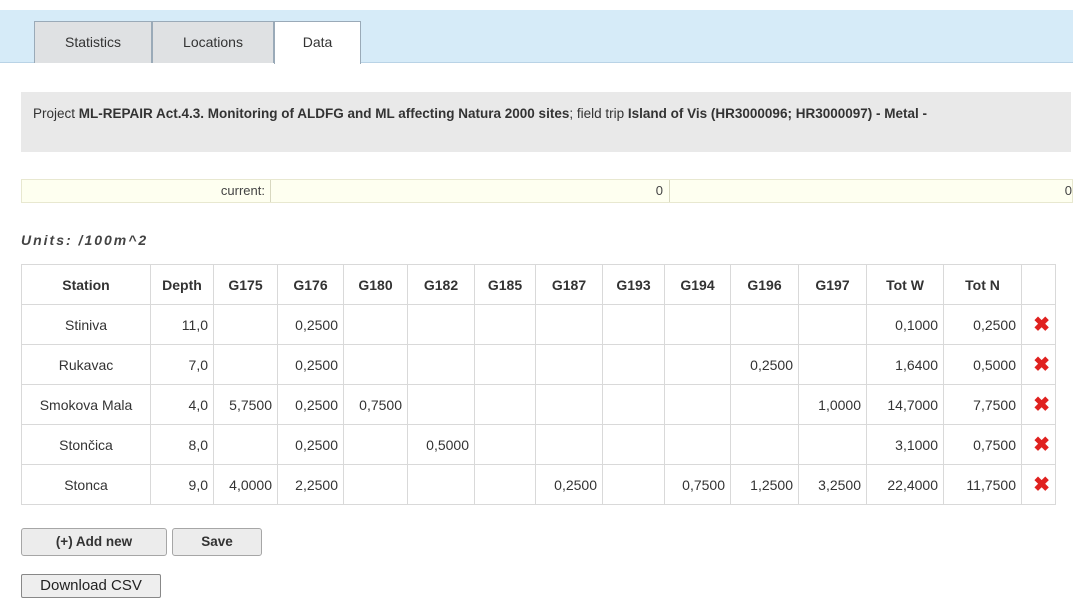 This screenshot has width=1073, height=598. Describe the element at coordinates (91, 586) in the screenshot. I see `download-csv-button: Download CSV` at that location.